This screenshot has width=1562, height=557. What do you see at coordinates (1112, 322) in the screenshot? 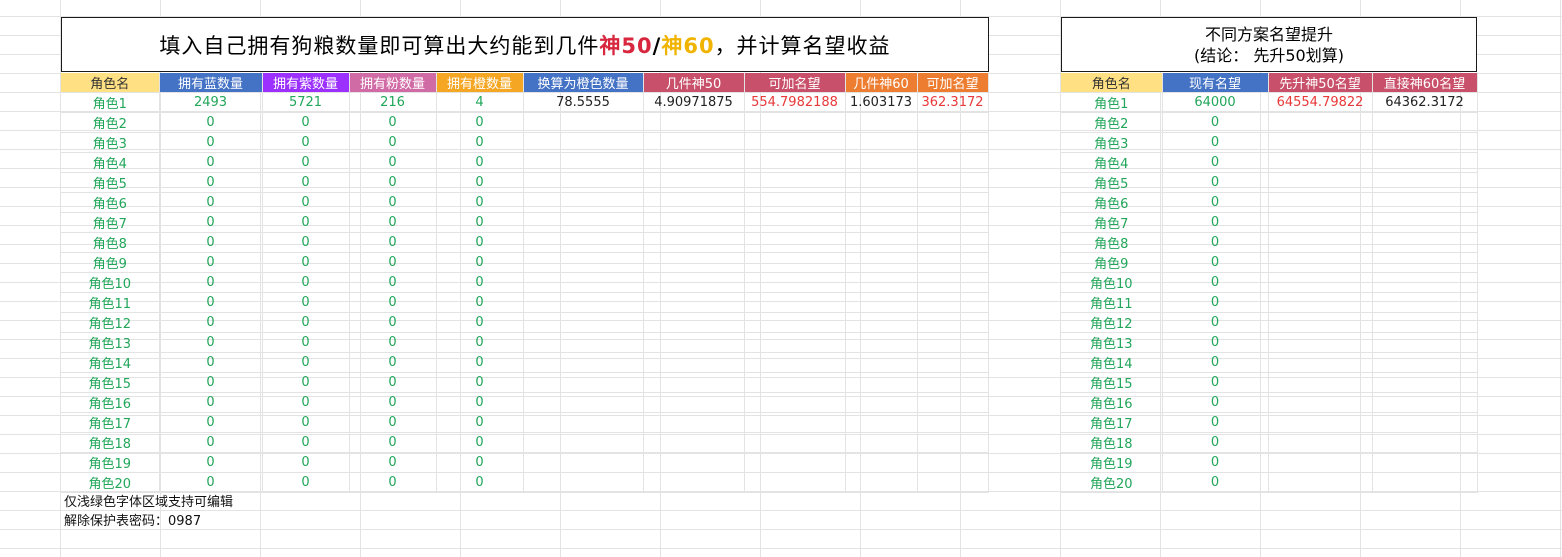
I see `right-cell: 角色12` at bounding box center [1112, 322].